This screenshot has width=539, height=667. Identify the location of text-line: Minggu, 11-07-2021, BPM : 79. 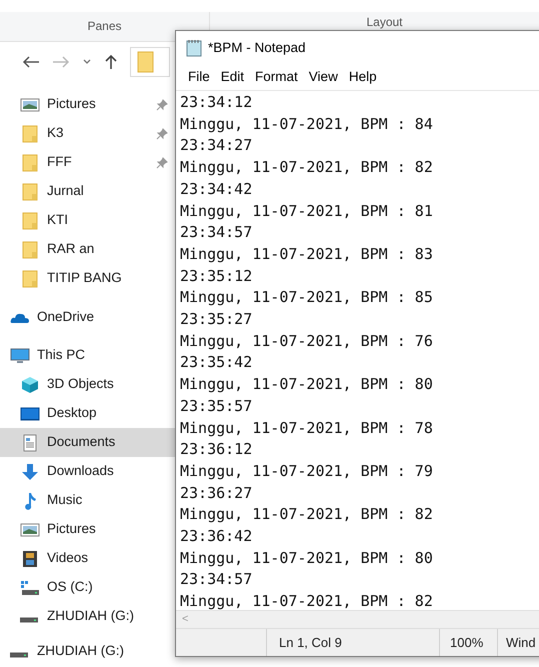
(306, 471).